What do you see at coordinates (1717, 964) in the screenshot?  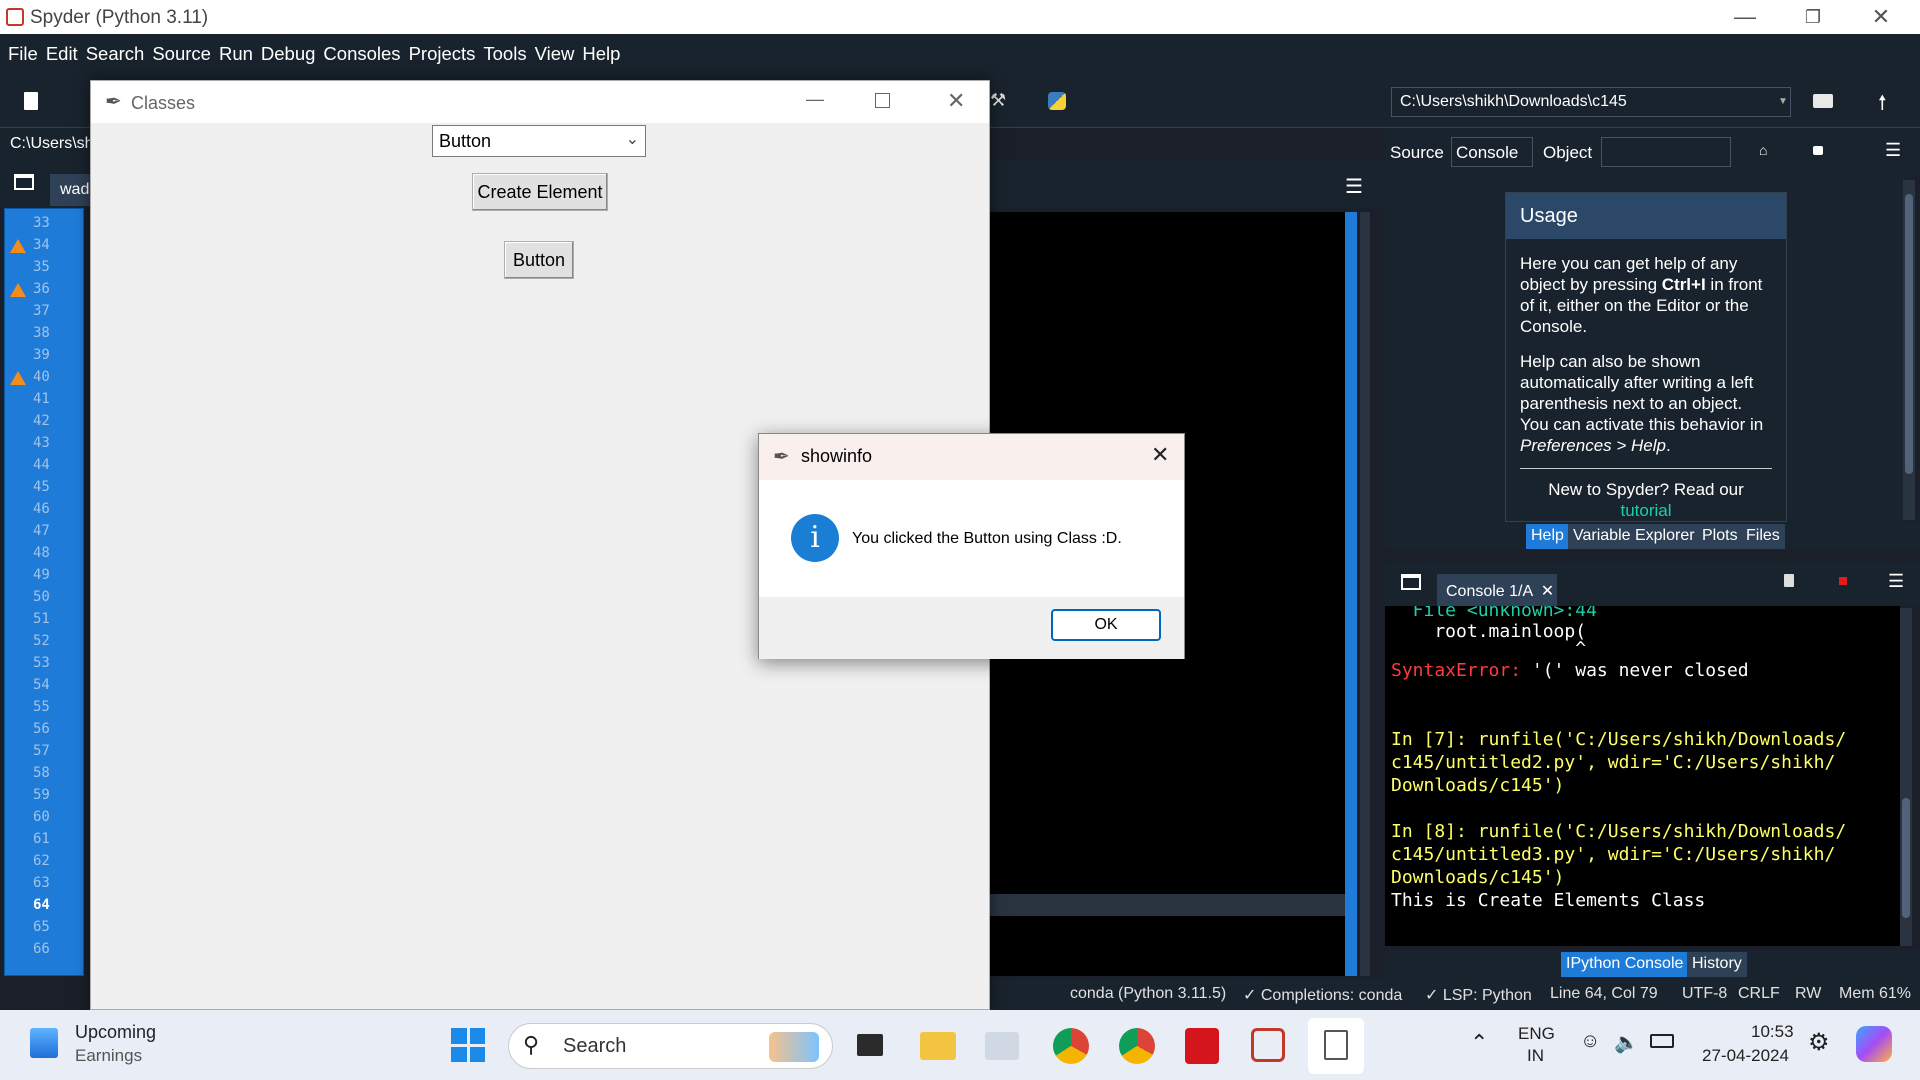 I see `tab-history: History` at bounding box center [1717, 964].